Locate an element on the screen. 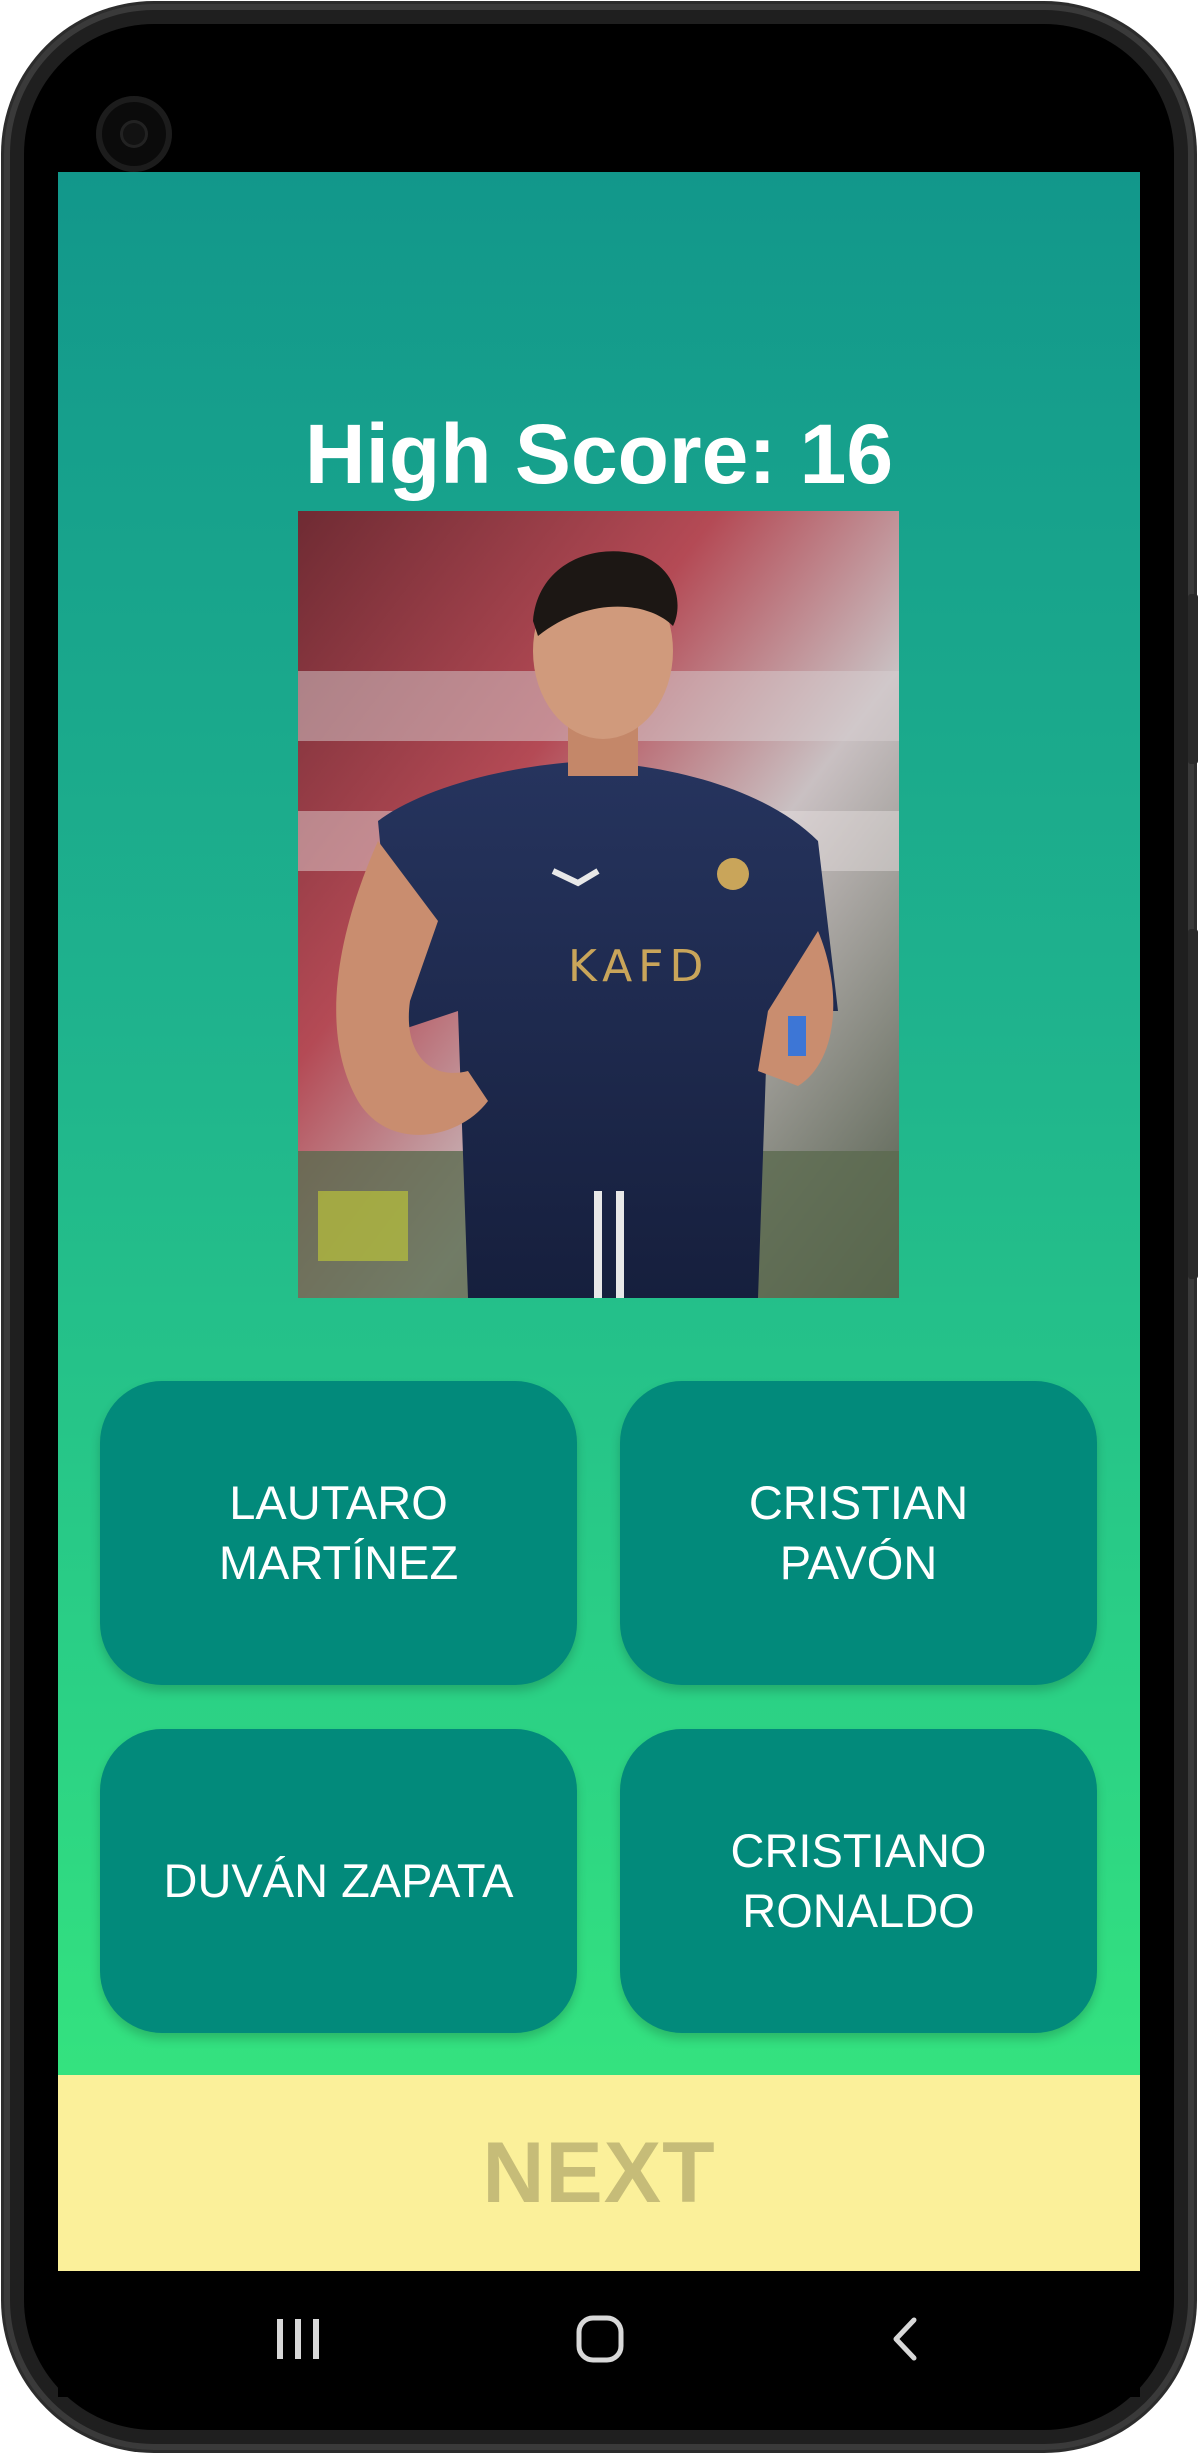 This screenshot has height=2456, width=1204. next-button-label: NEXT is located at coordinates (599, 2172).